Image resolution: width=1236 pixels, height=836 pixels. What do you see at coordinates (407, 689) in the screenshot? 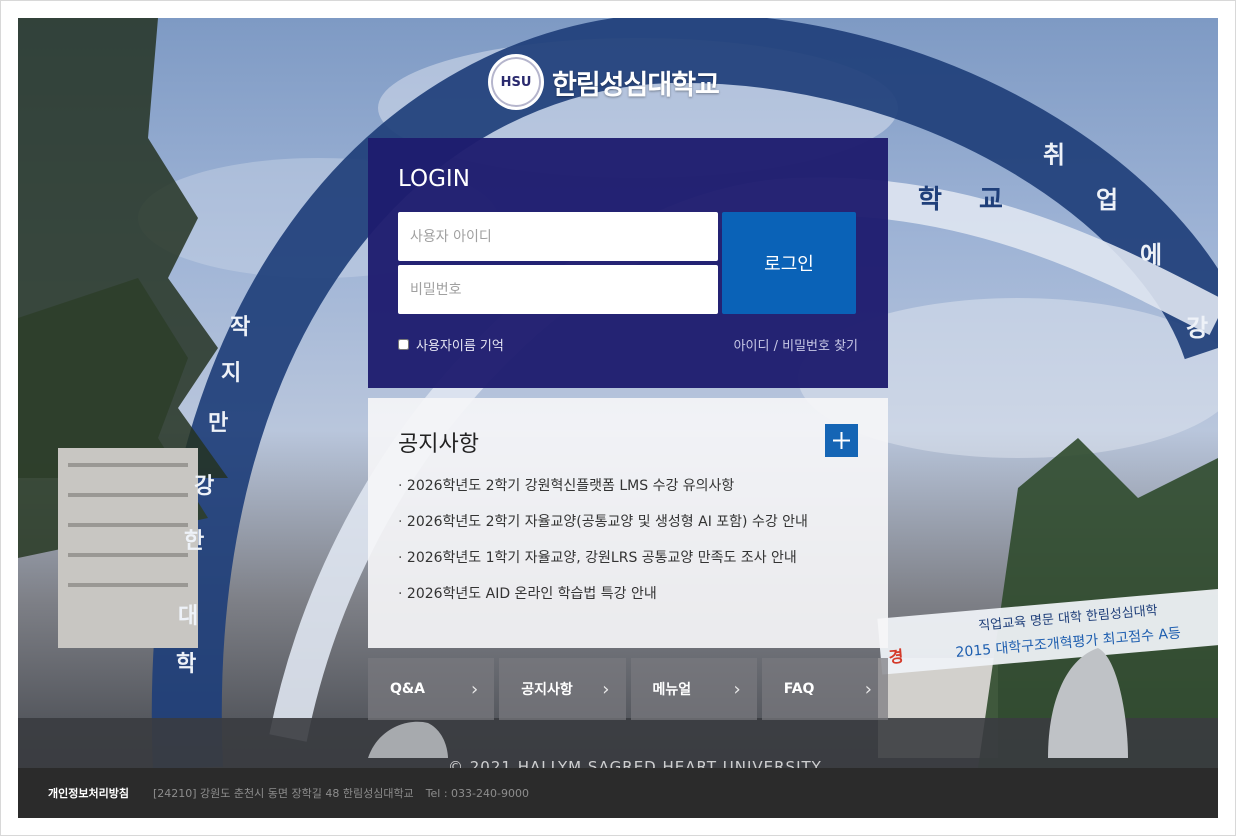
I see `quick-link-label: Q&A` at bounding box center [407, 689].